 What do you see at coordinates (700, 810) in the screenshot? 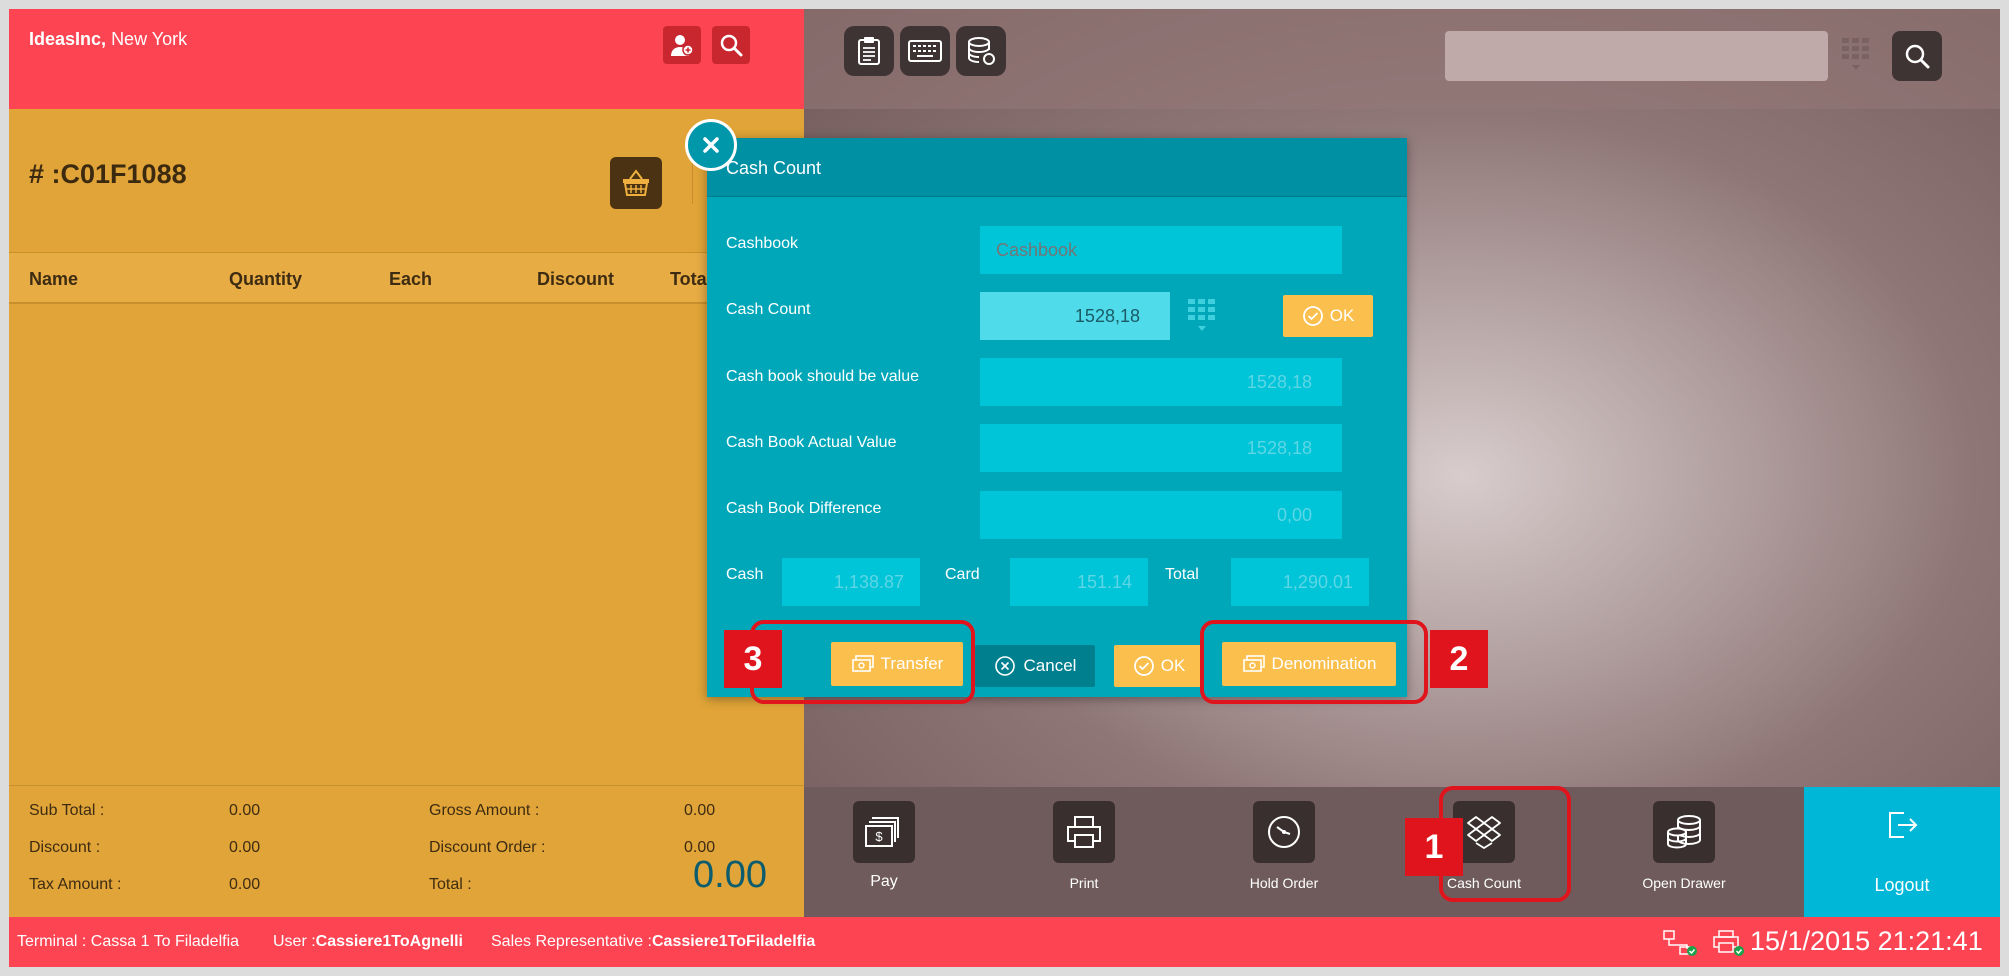
I see `gross-amount-value: 0.00` at bounding box center [700, 810].